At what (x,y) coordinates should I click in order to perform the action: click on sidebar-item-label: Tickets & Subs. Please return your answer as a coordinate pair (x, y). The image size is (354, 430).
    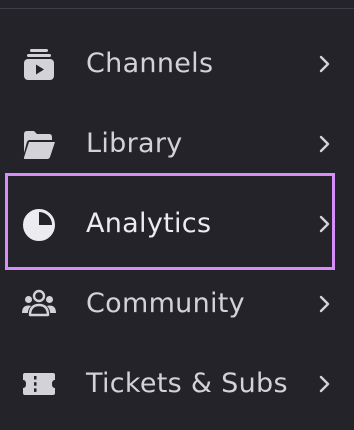
    Looking at the image, I should click on (187, 383).